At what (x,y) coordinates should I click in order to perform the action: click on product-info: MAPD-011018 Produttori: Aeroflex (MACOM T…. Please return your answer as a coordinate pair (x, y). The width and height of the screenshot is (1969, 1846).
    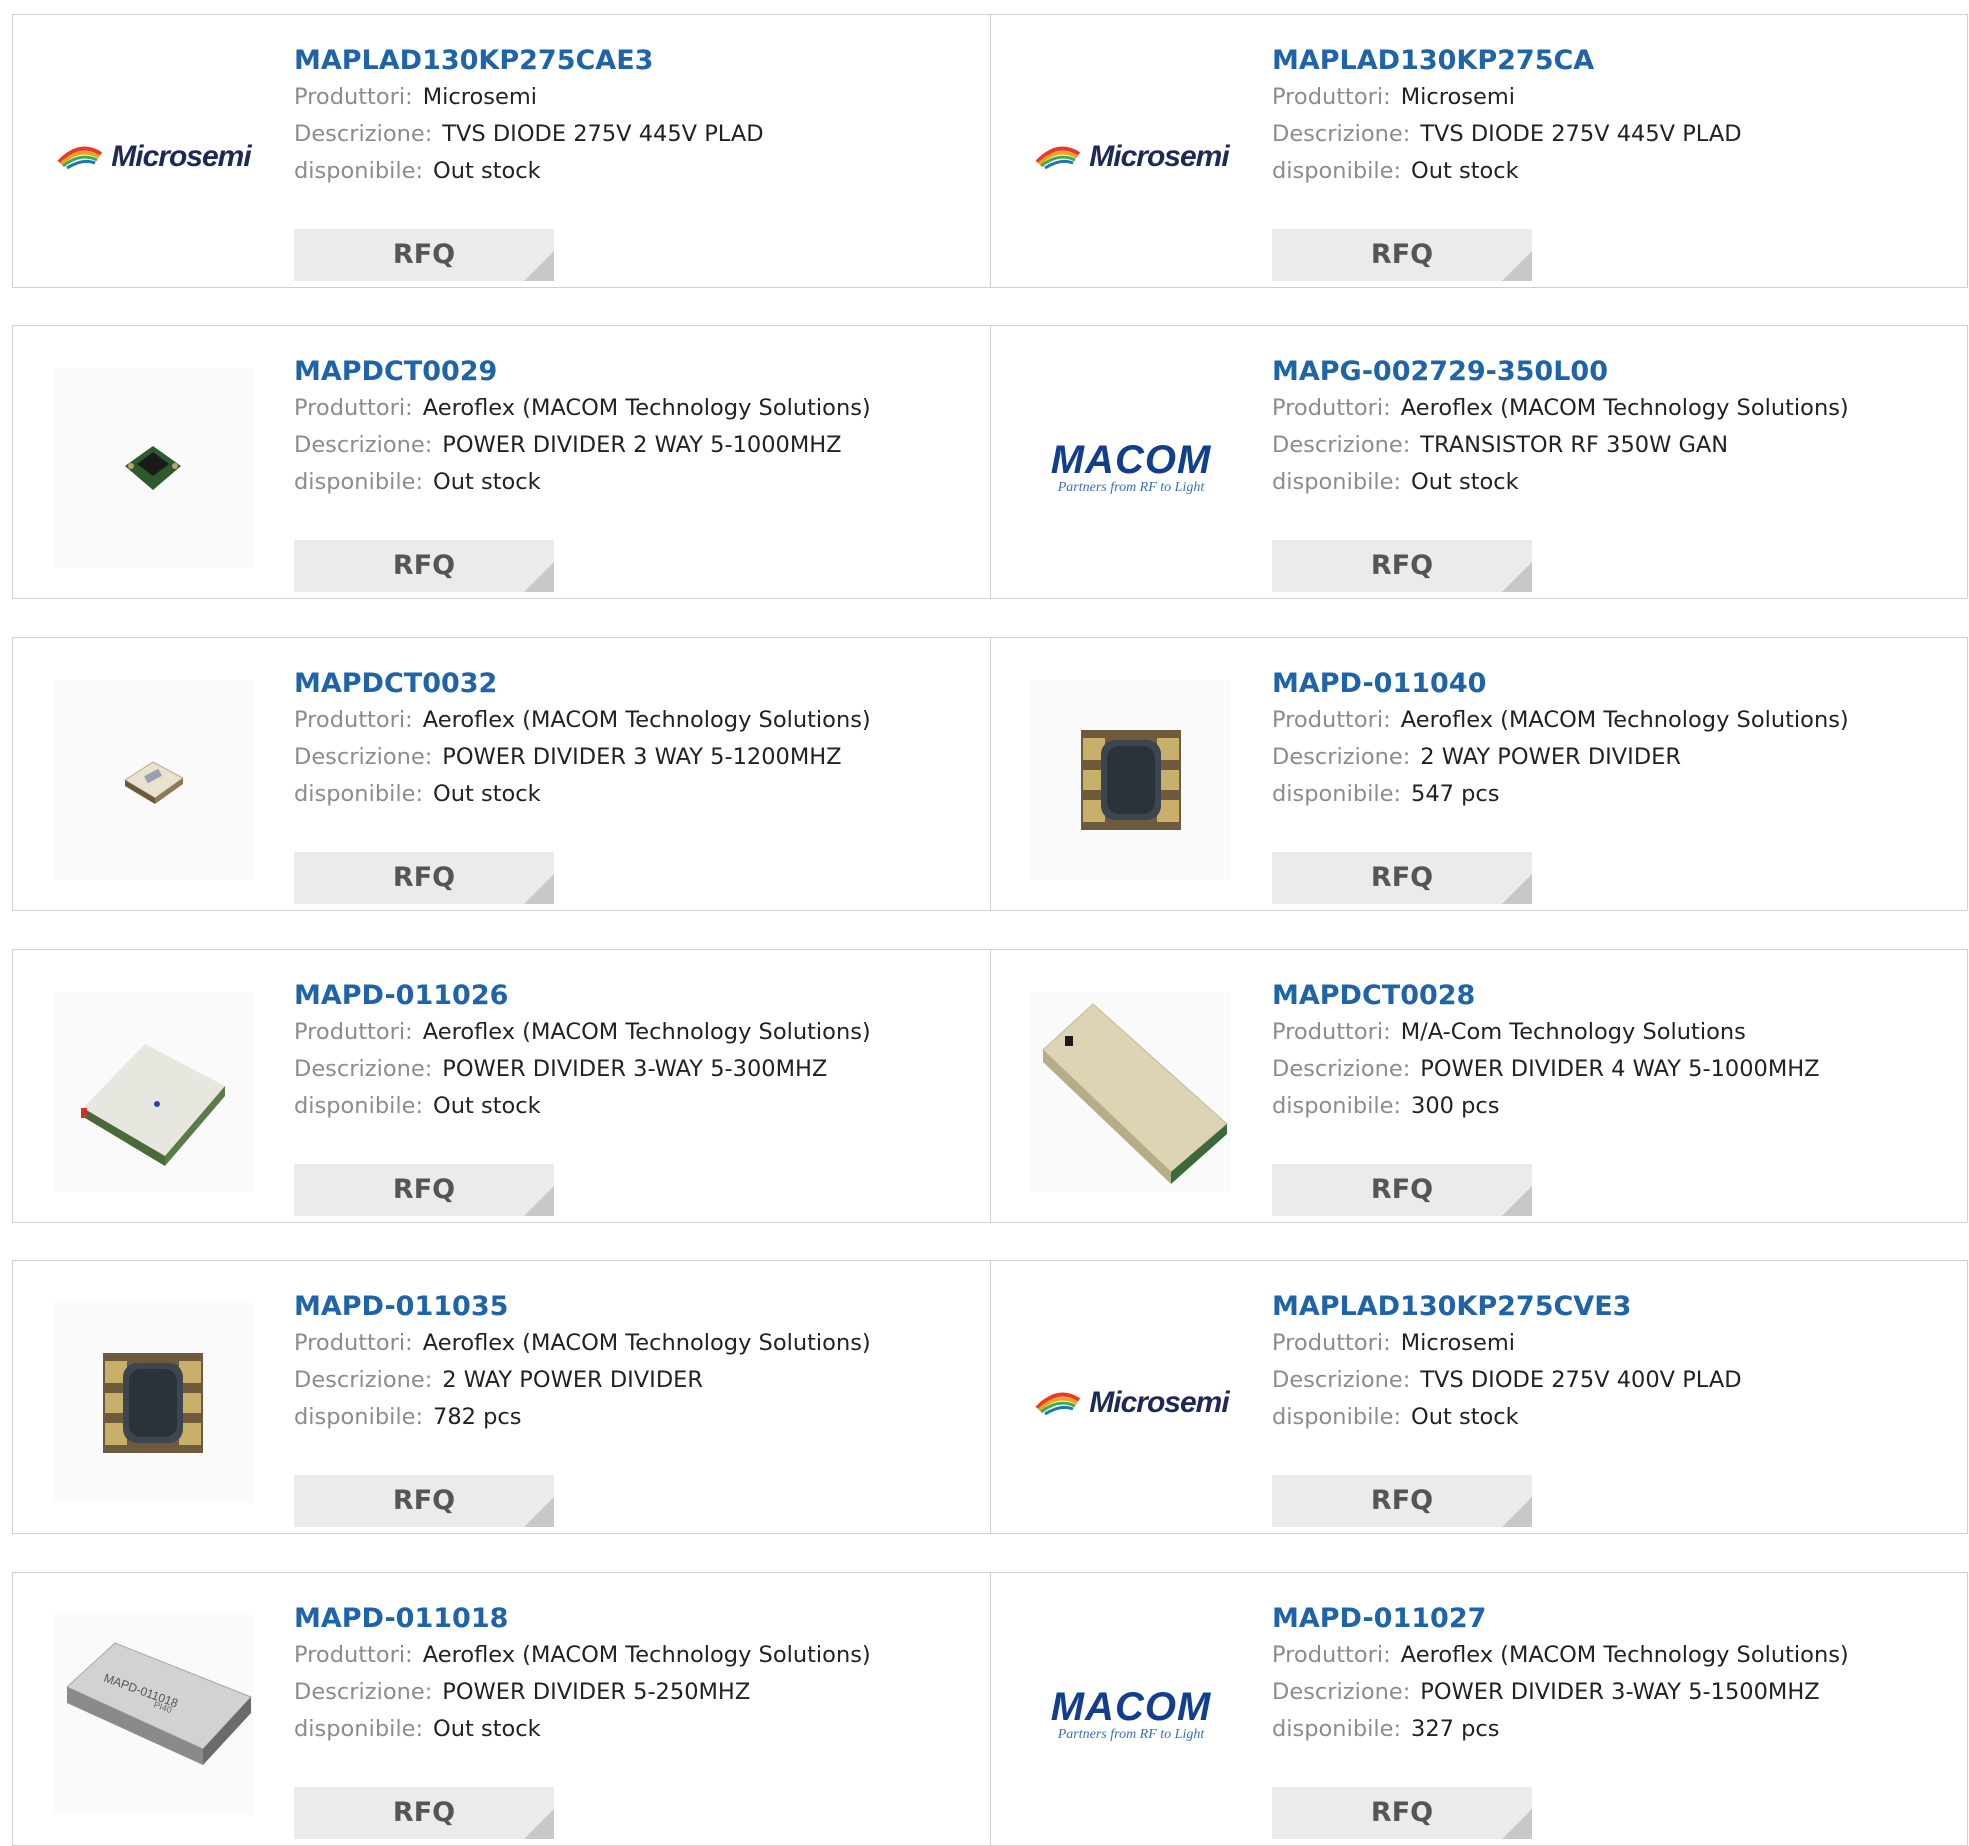
    Looking at the image, I should click on (632, 1720).